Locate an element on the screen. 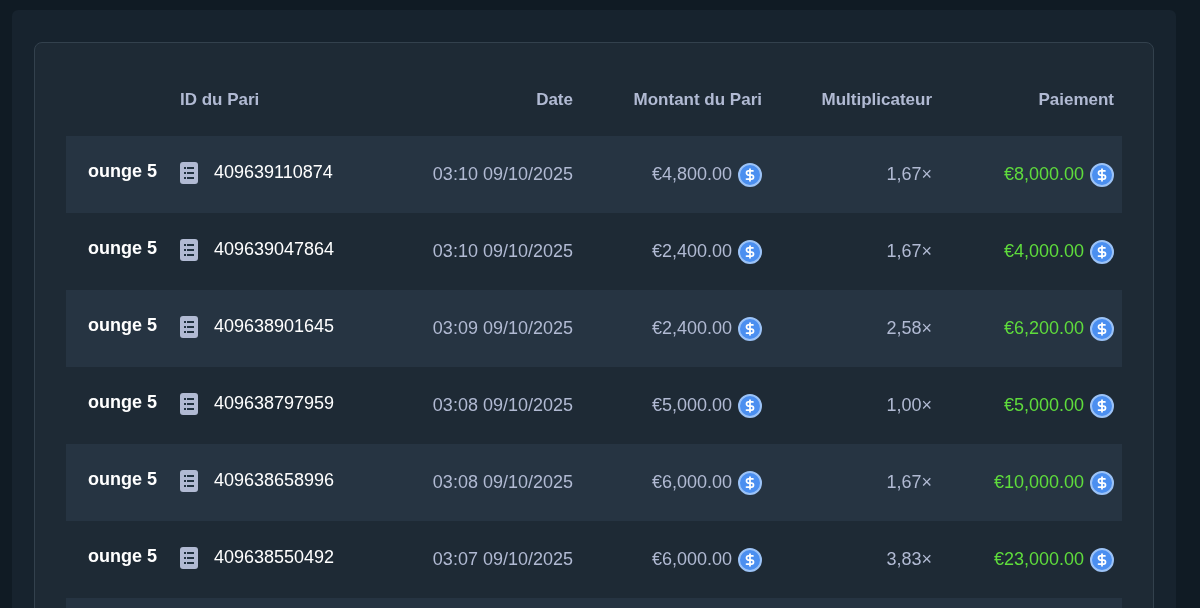  payout-amount: €10,000.00 is located at coordinates (1038, 482).